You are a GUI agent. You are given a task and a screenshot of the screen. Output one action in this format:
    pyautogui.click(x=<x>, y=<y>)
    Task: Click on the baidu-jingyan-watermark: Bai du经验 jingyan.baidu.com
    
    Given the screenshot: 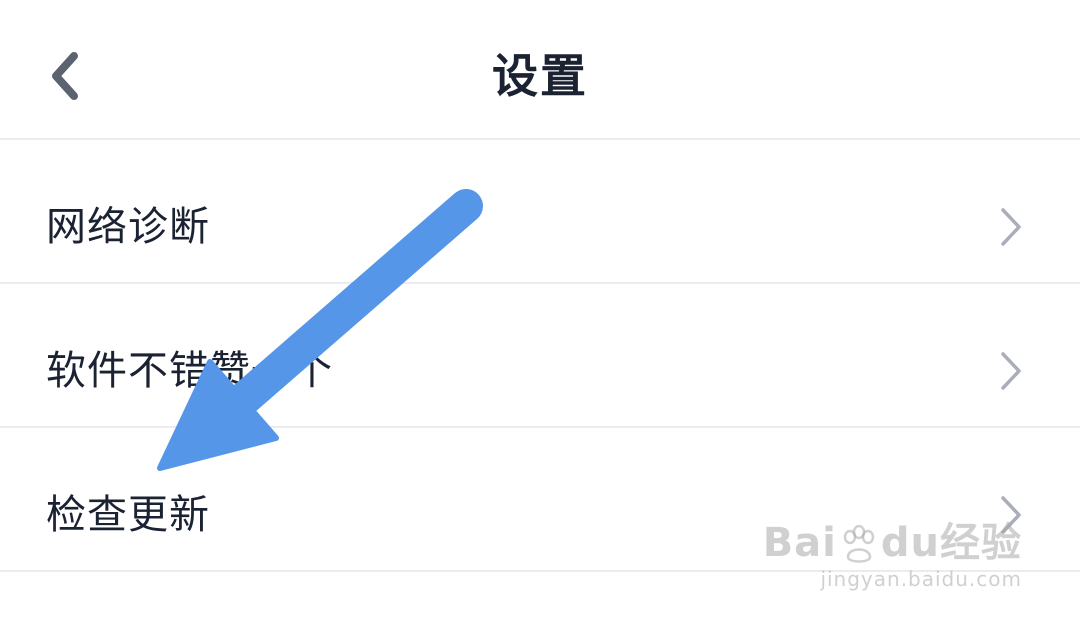 What is the action you would take?
    pyautogui.click(x=892, y=556)
    